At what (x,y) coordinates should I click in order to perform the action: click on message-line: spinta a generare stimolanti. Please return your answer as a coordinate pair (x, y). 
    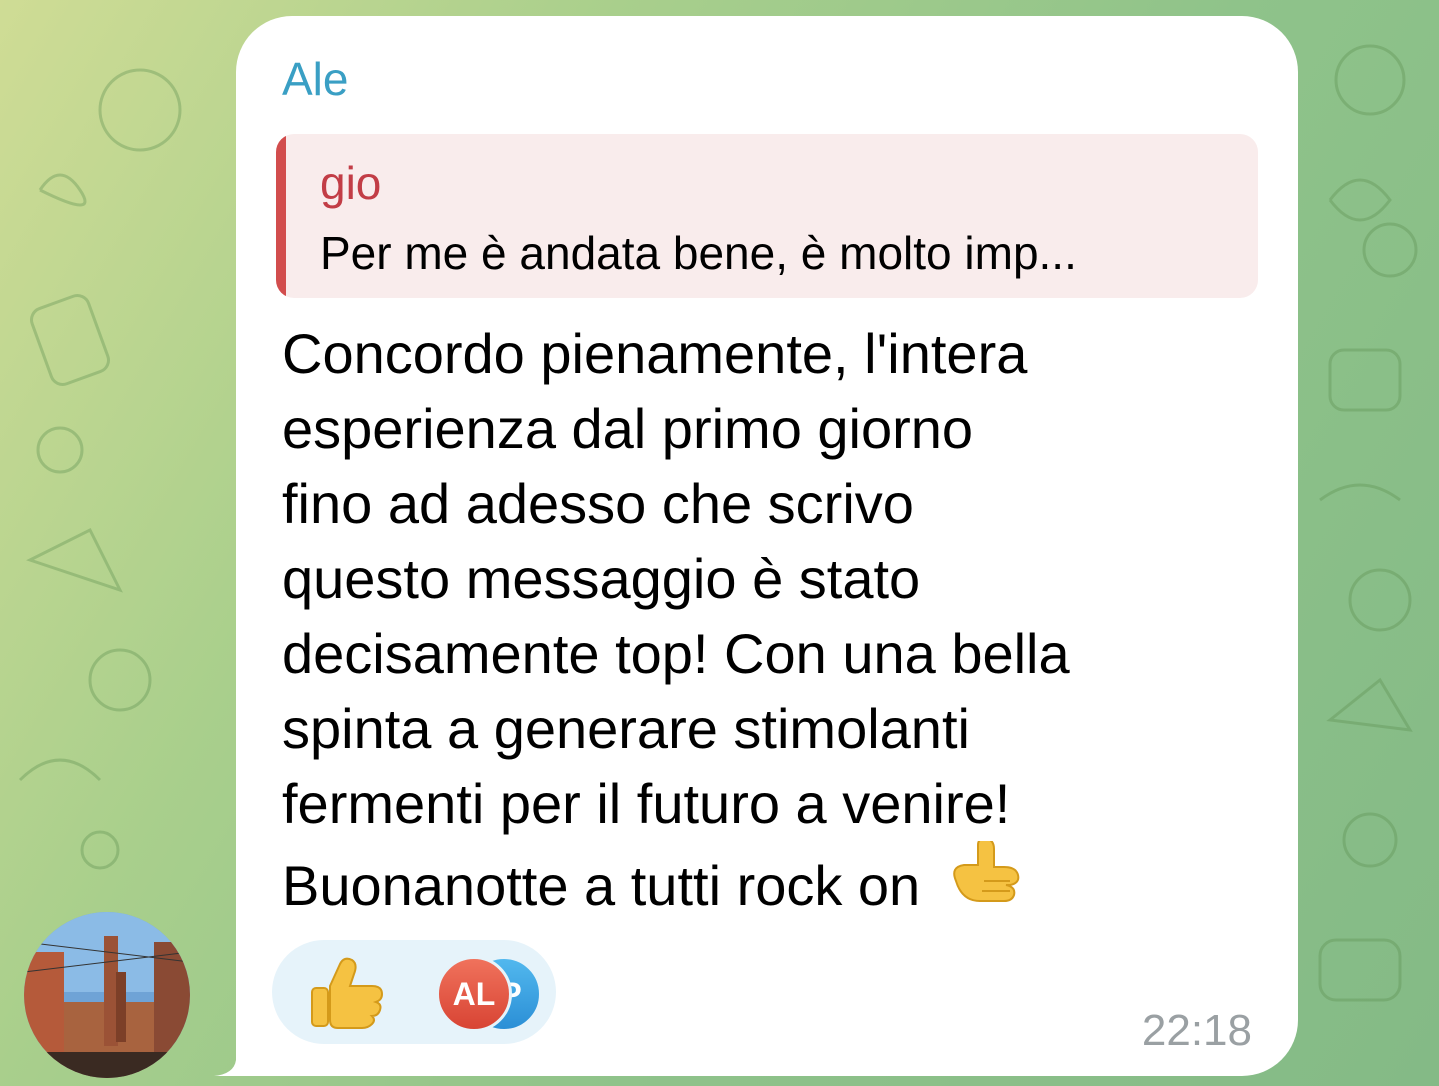
    Looking at the image, I should click on (626, 728).